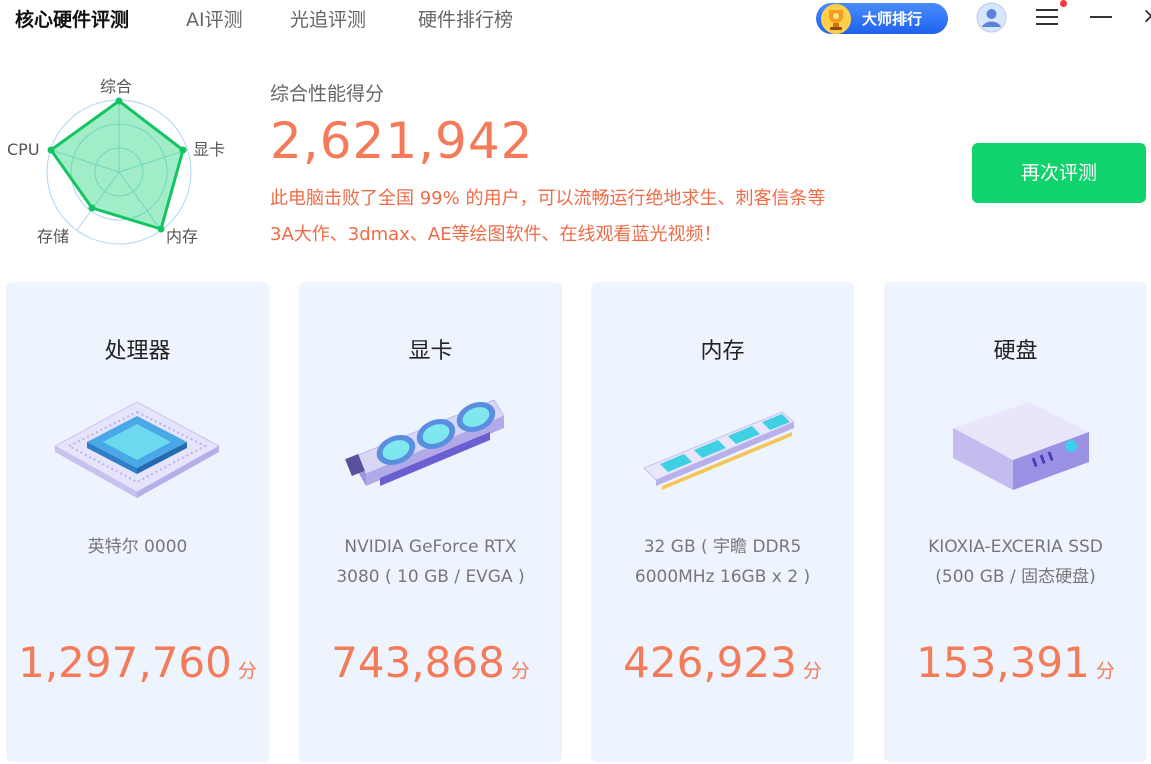  What do you see at coordinates (722, 351) in the screenshot?
I see `card-title: 内存` at bounding box center [722, 351].